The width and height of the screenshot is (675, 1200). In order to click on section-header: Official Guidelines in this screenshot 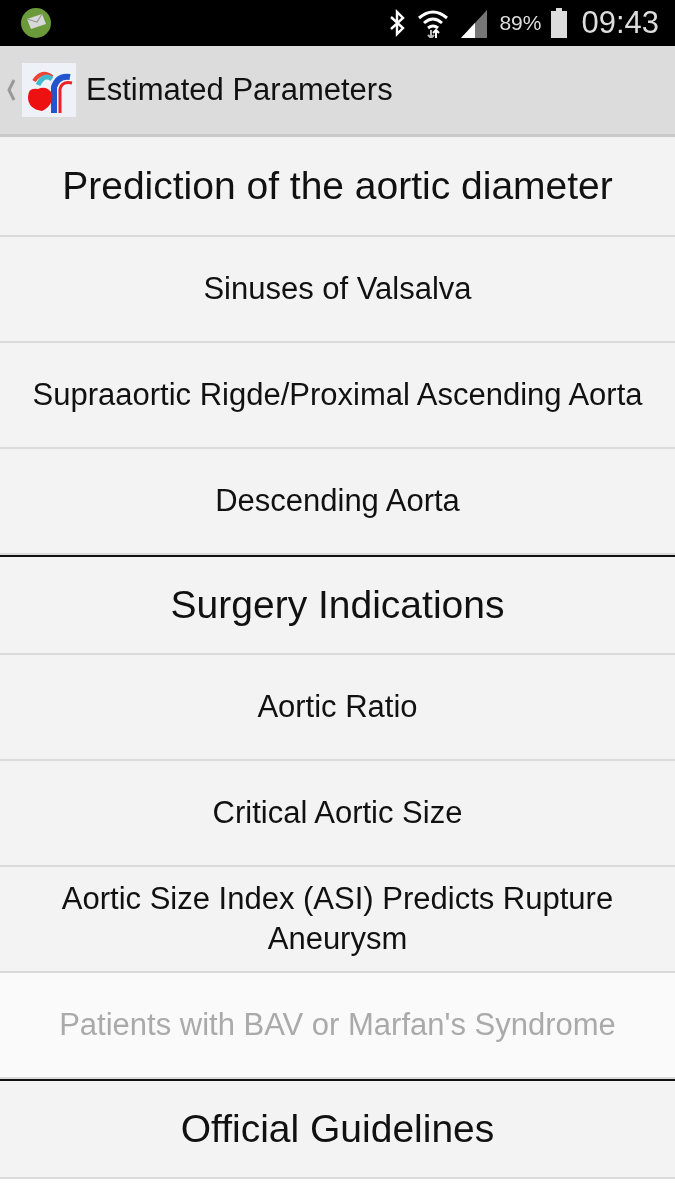, I will do `click(337, 1129)`.